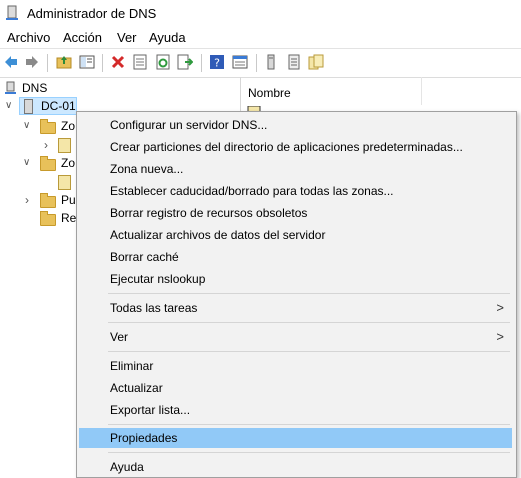  What do you see at coordinates (144, 257) in the screenshot?
I see `menu-item-label: Borrar caché` at bounding box center [144, 257].